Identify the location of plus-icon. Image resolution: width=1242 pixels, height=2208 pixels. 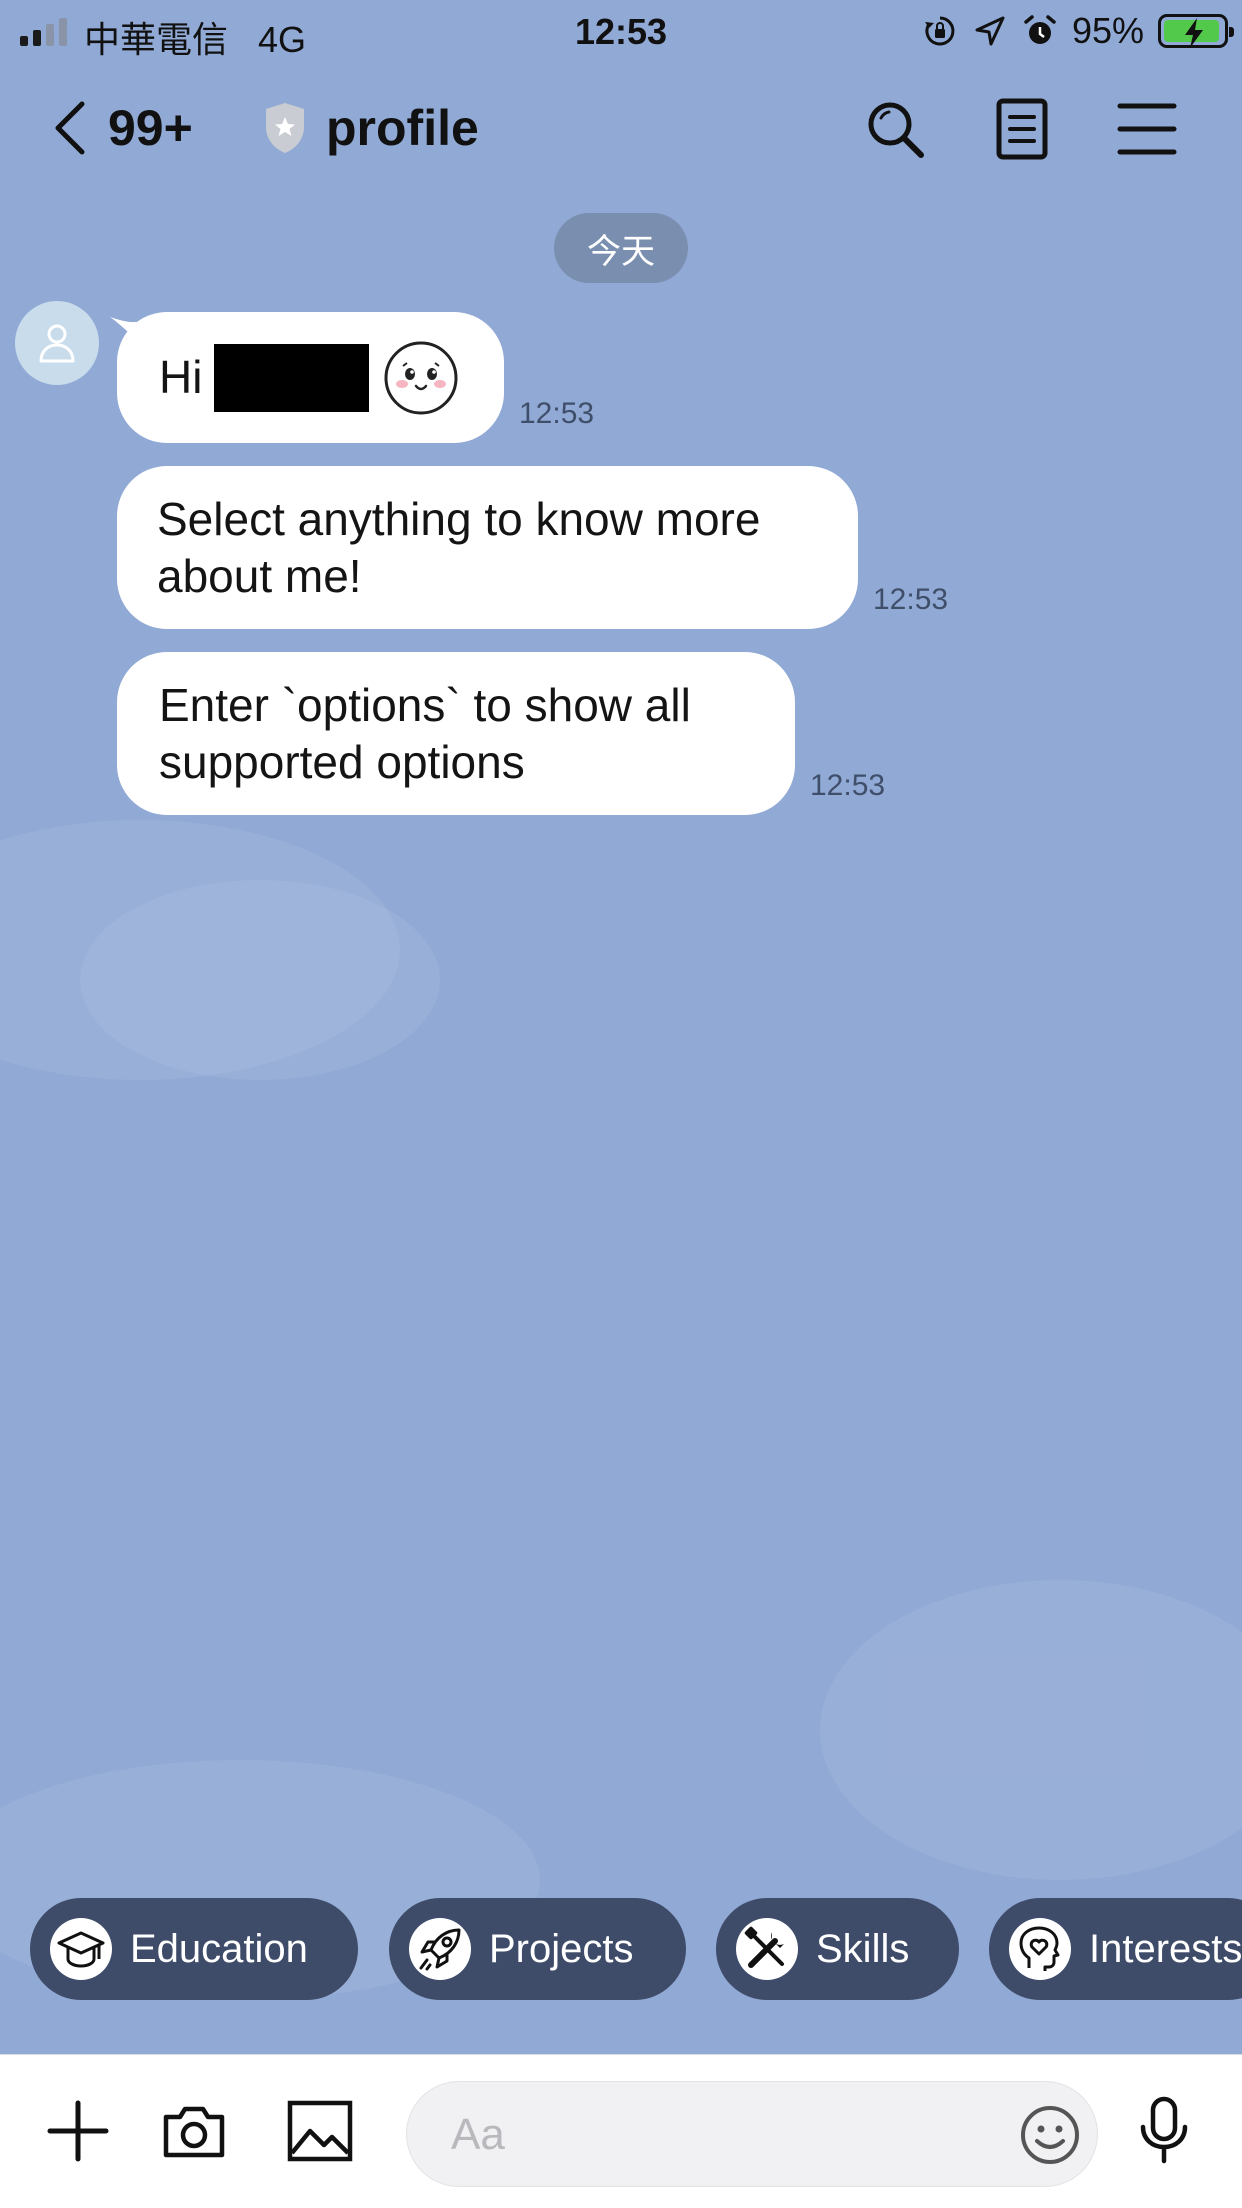
(78, 2131).